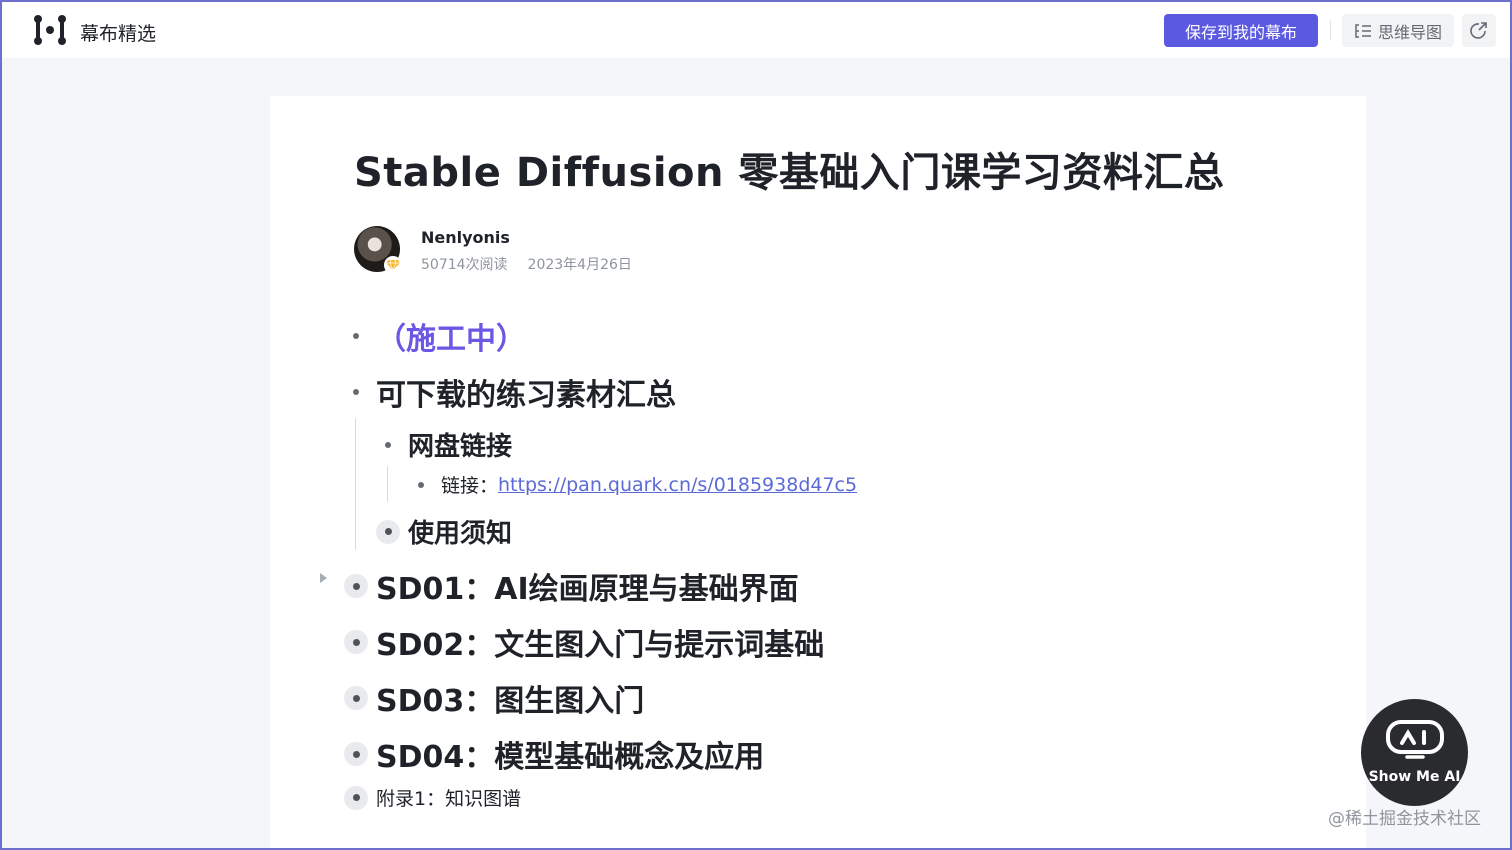  Describe the element at coordinates (1415, 739) in the screenshot. I see `show-me-ai-robot-icon` at that location.